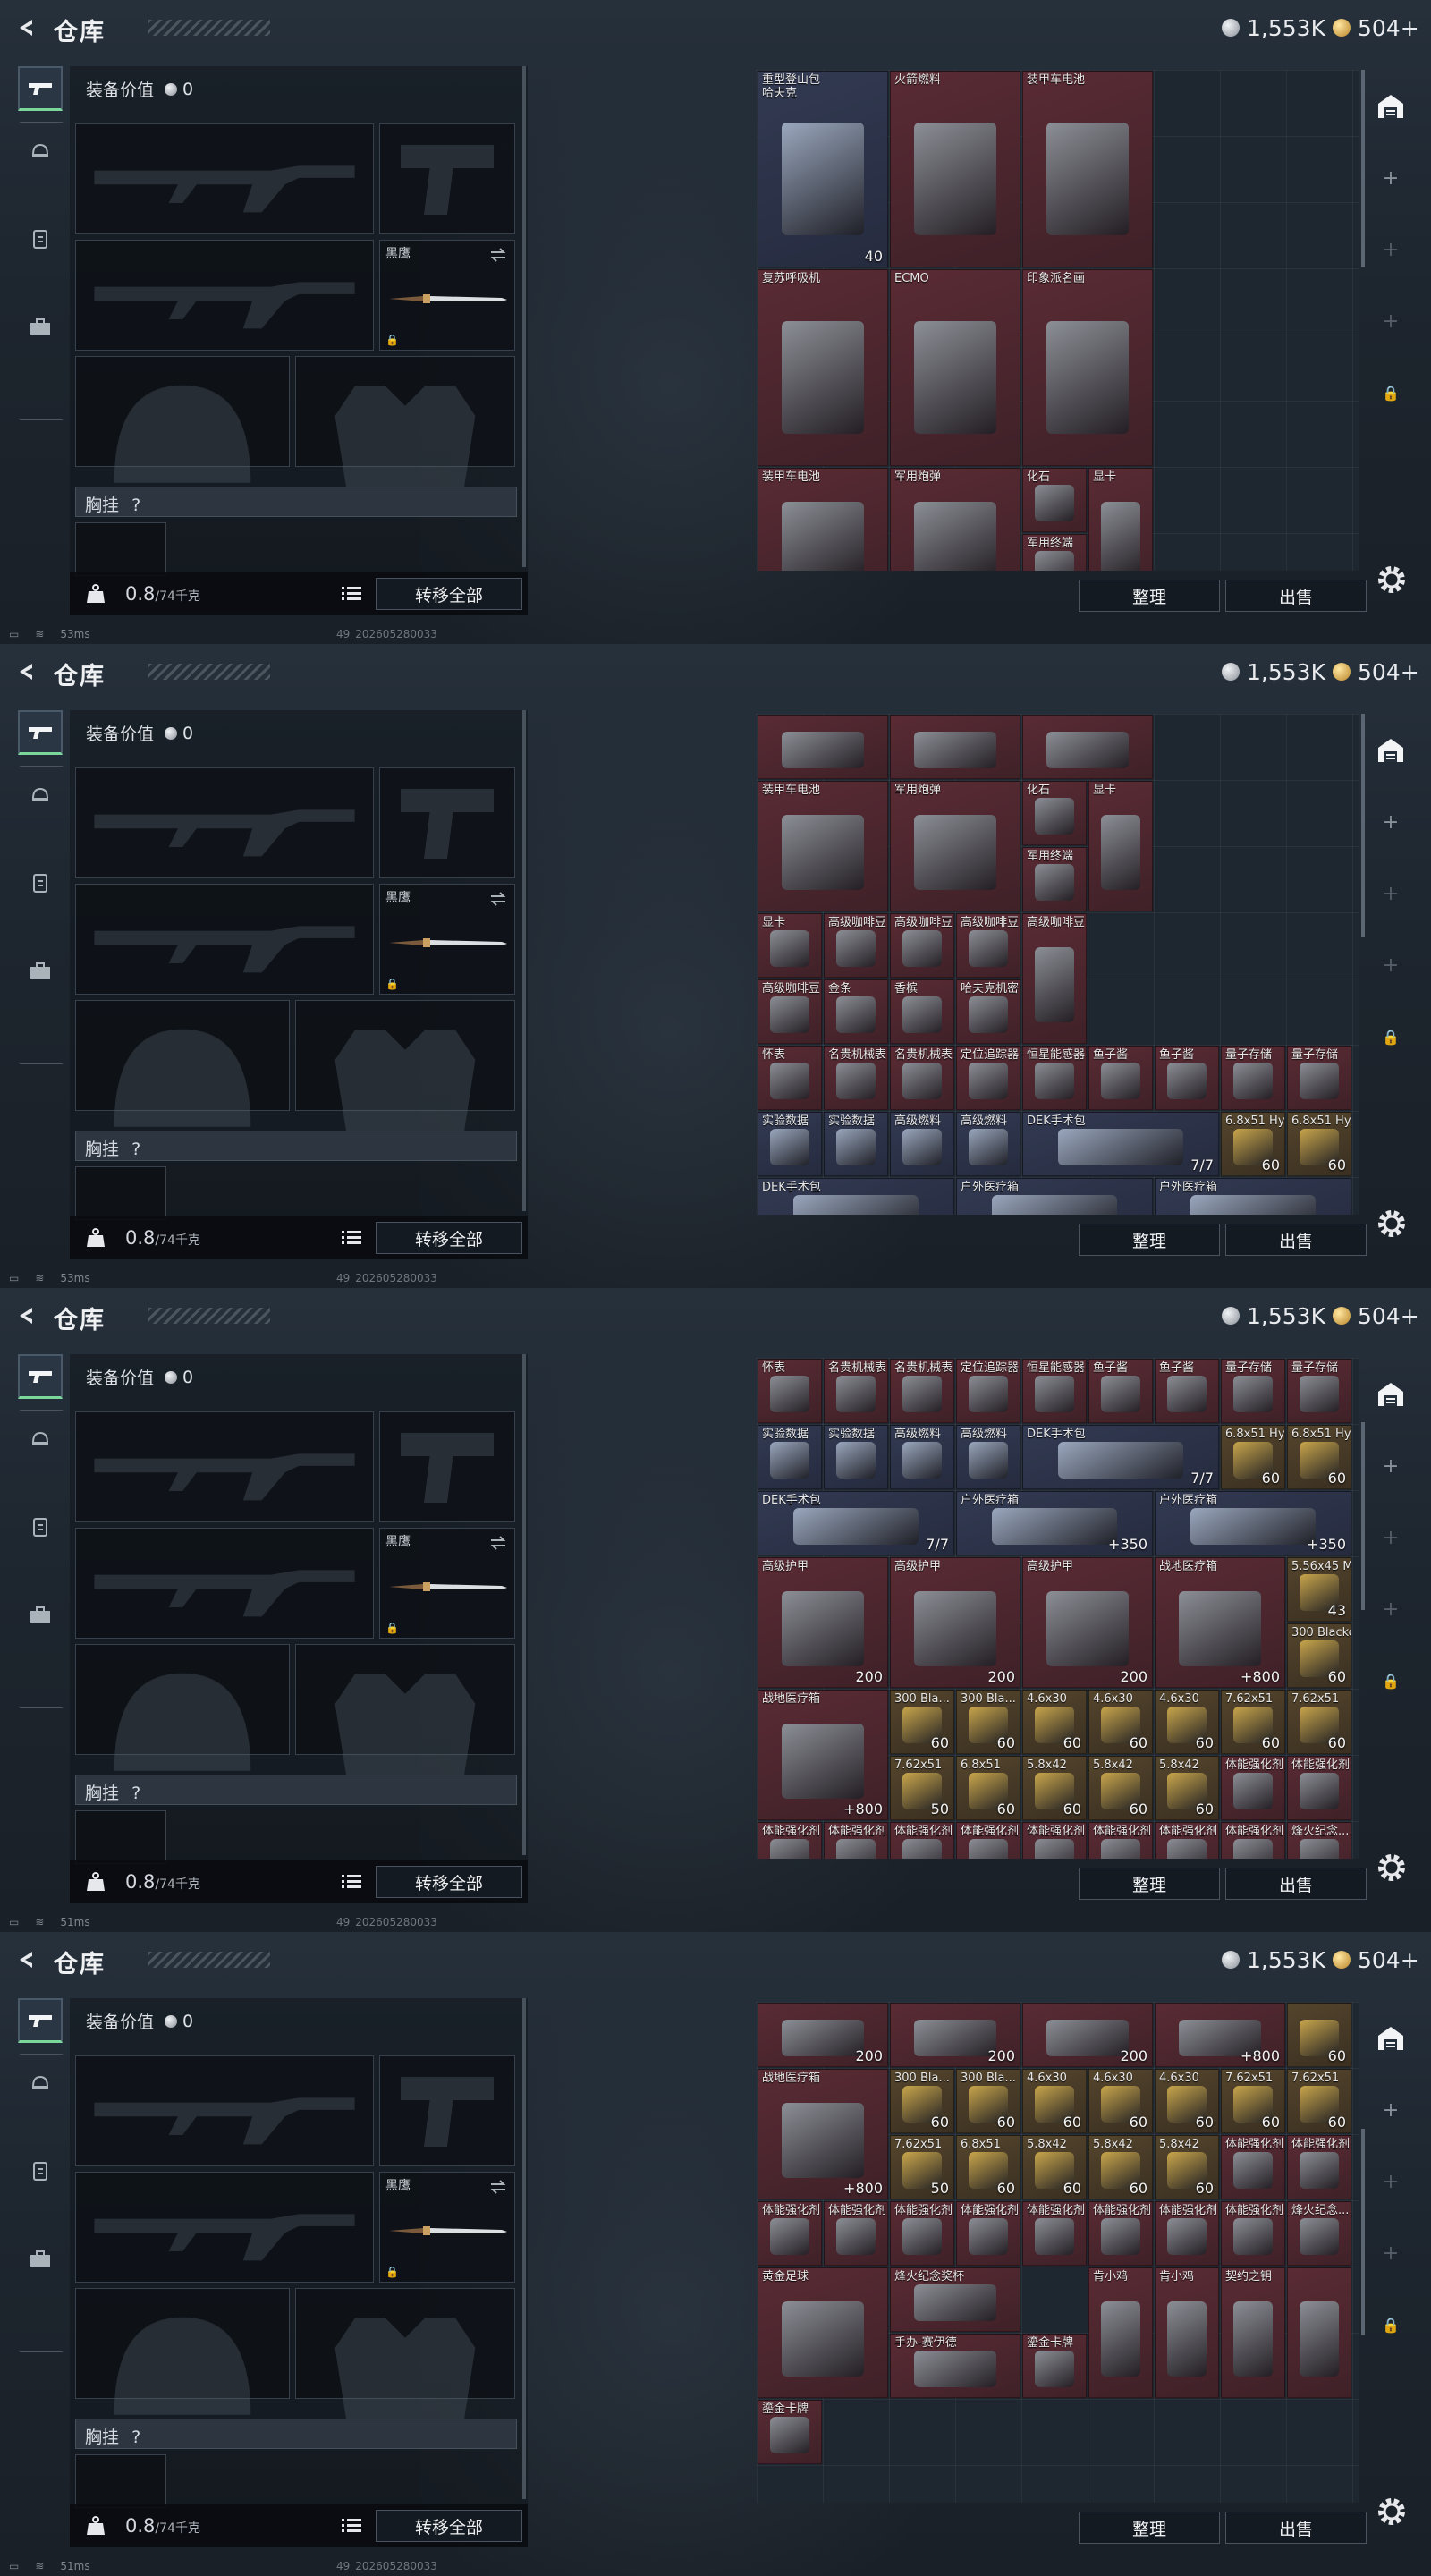 The height and width of the screenshot is (2576, 1431). I want to click on armor-slot, so click(405, 1719).